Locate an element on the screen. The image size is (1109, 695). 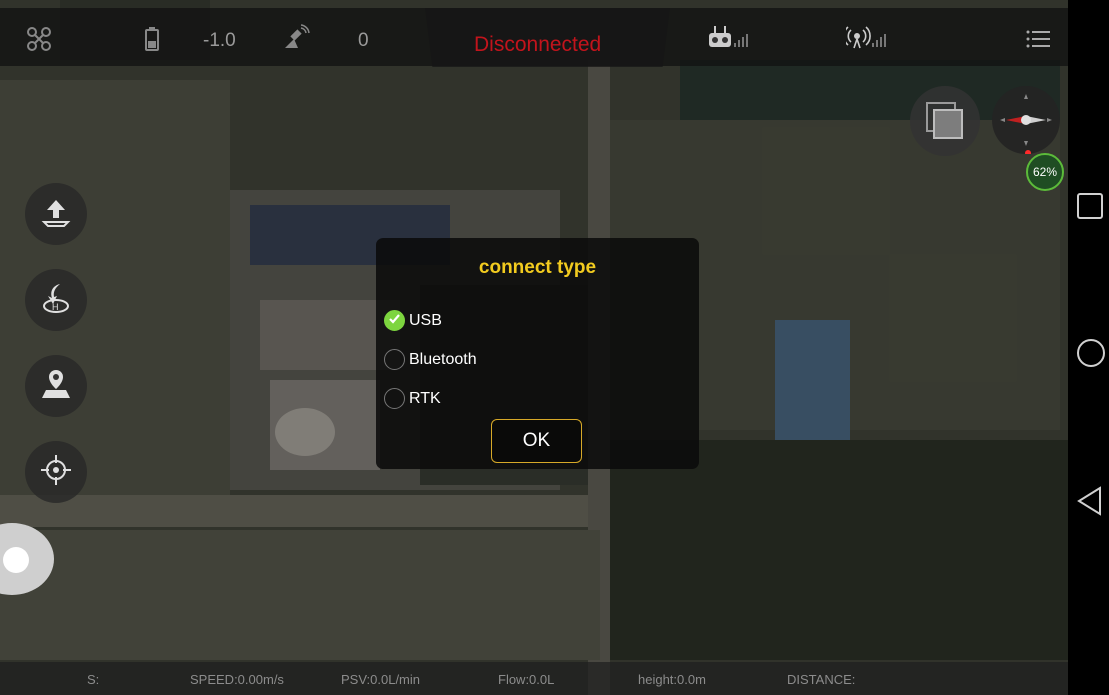
map-location-button is located at coordinates (56, 386).